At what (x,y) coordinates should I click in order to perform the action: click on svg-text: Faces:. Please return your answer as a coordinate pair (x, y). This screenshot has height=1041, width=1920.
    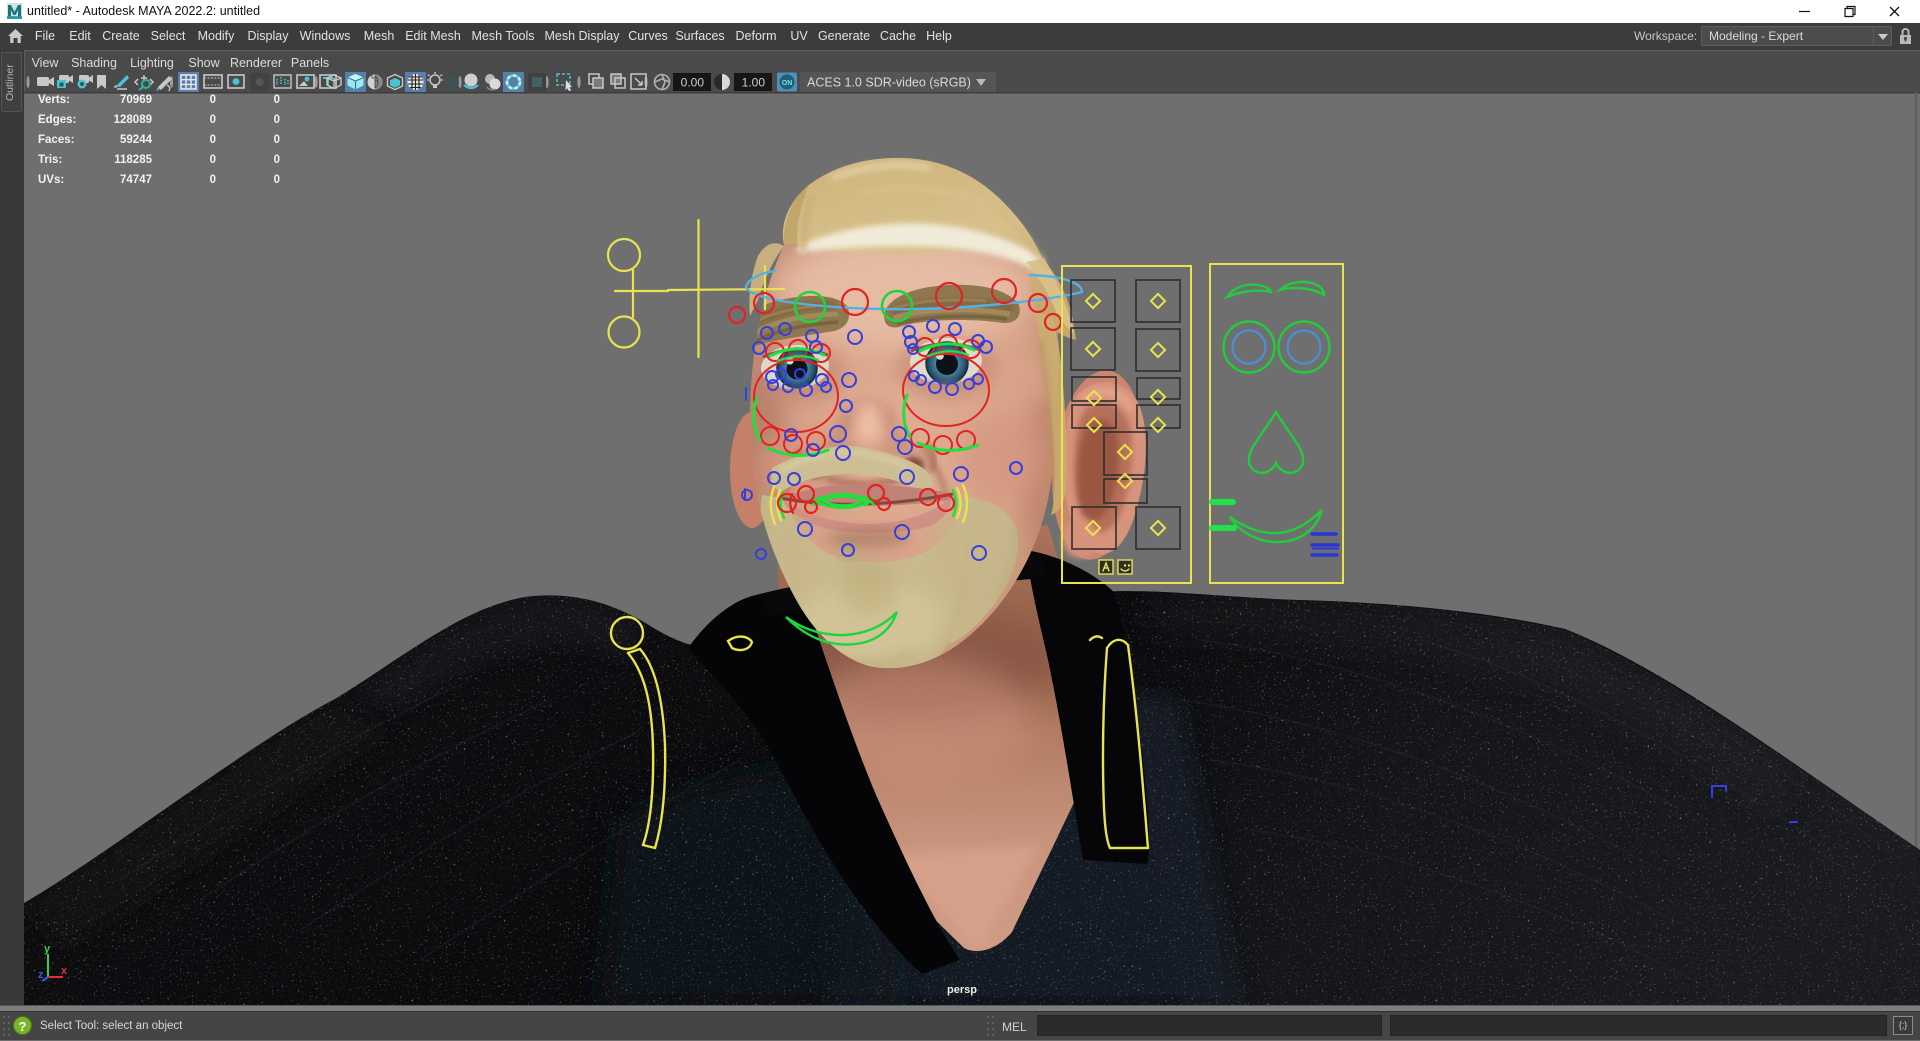
    Looking at the image, I should click on (56, 140).